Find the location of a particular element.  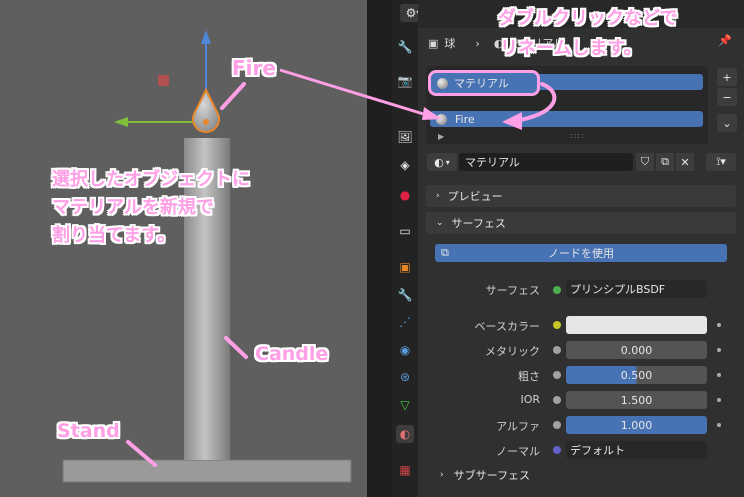

tool-tab-icon: 🔧 is located at coordinates (405, 47).